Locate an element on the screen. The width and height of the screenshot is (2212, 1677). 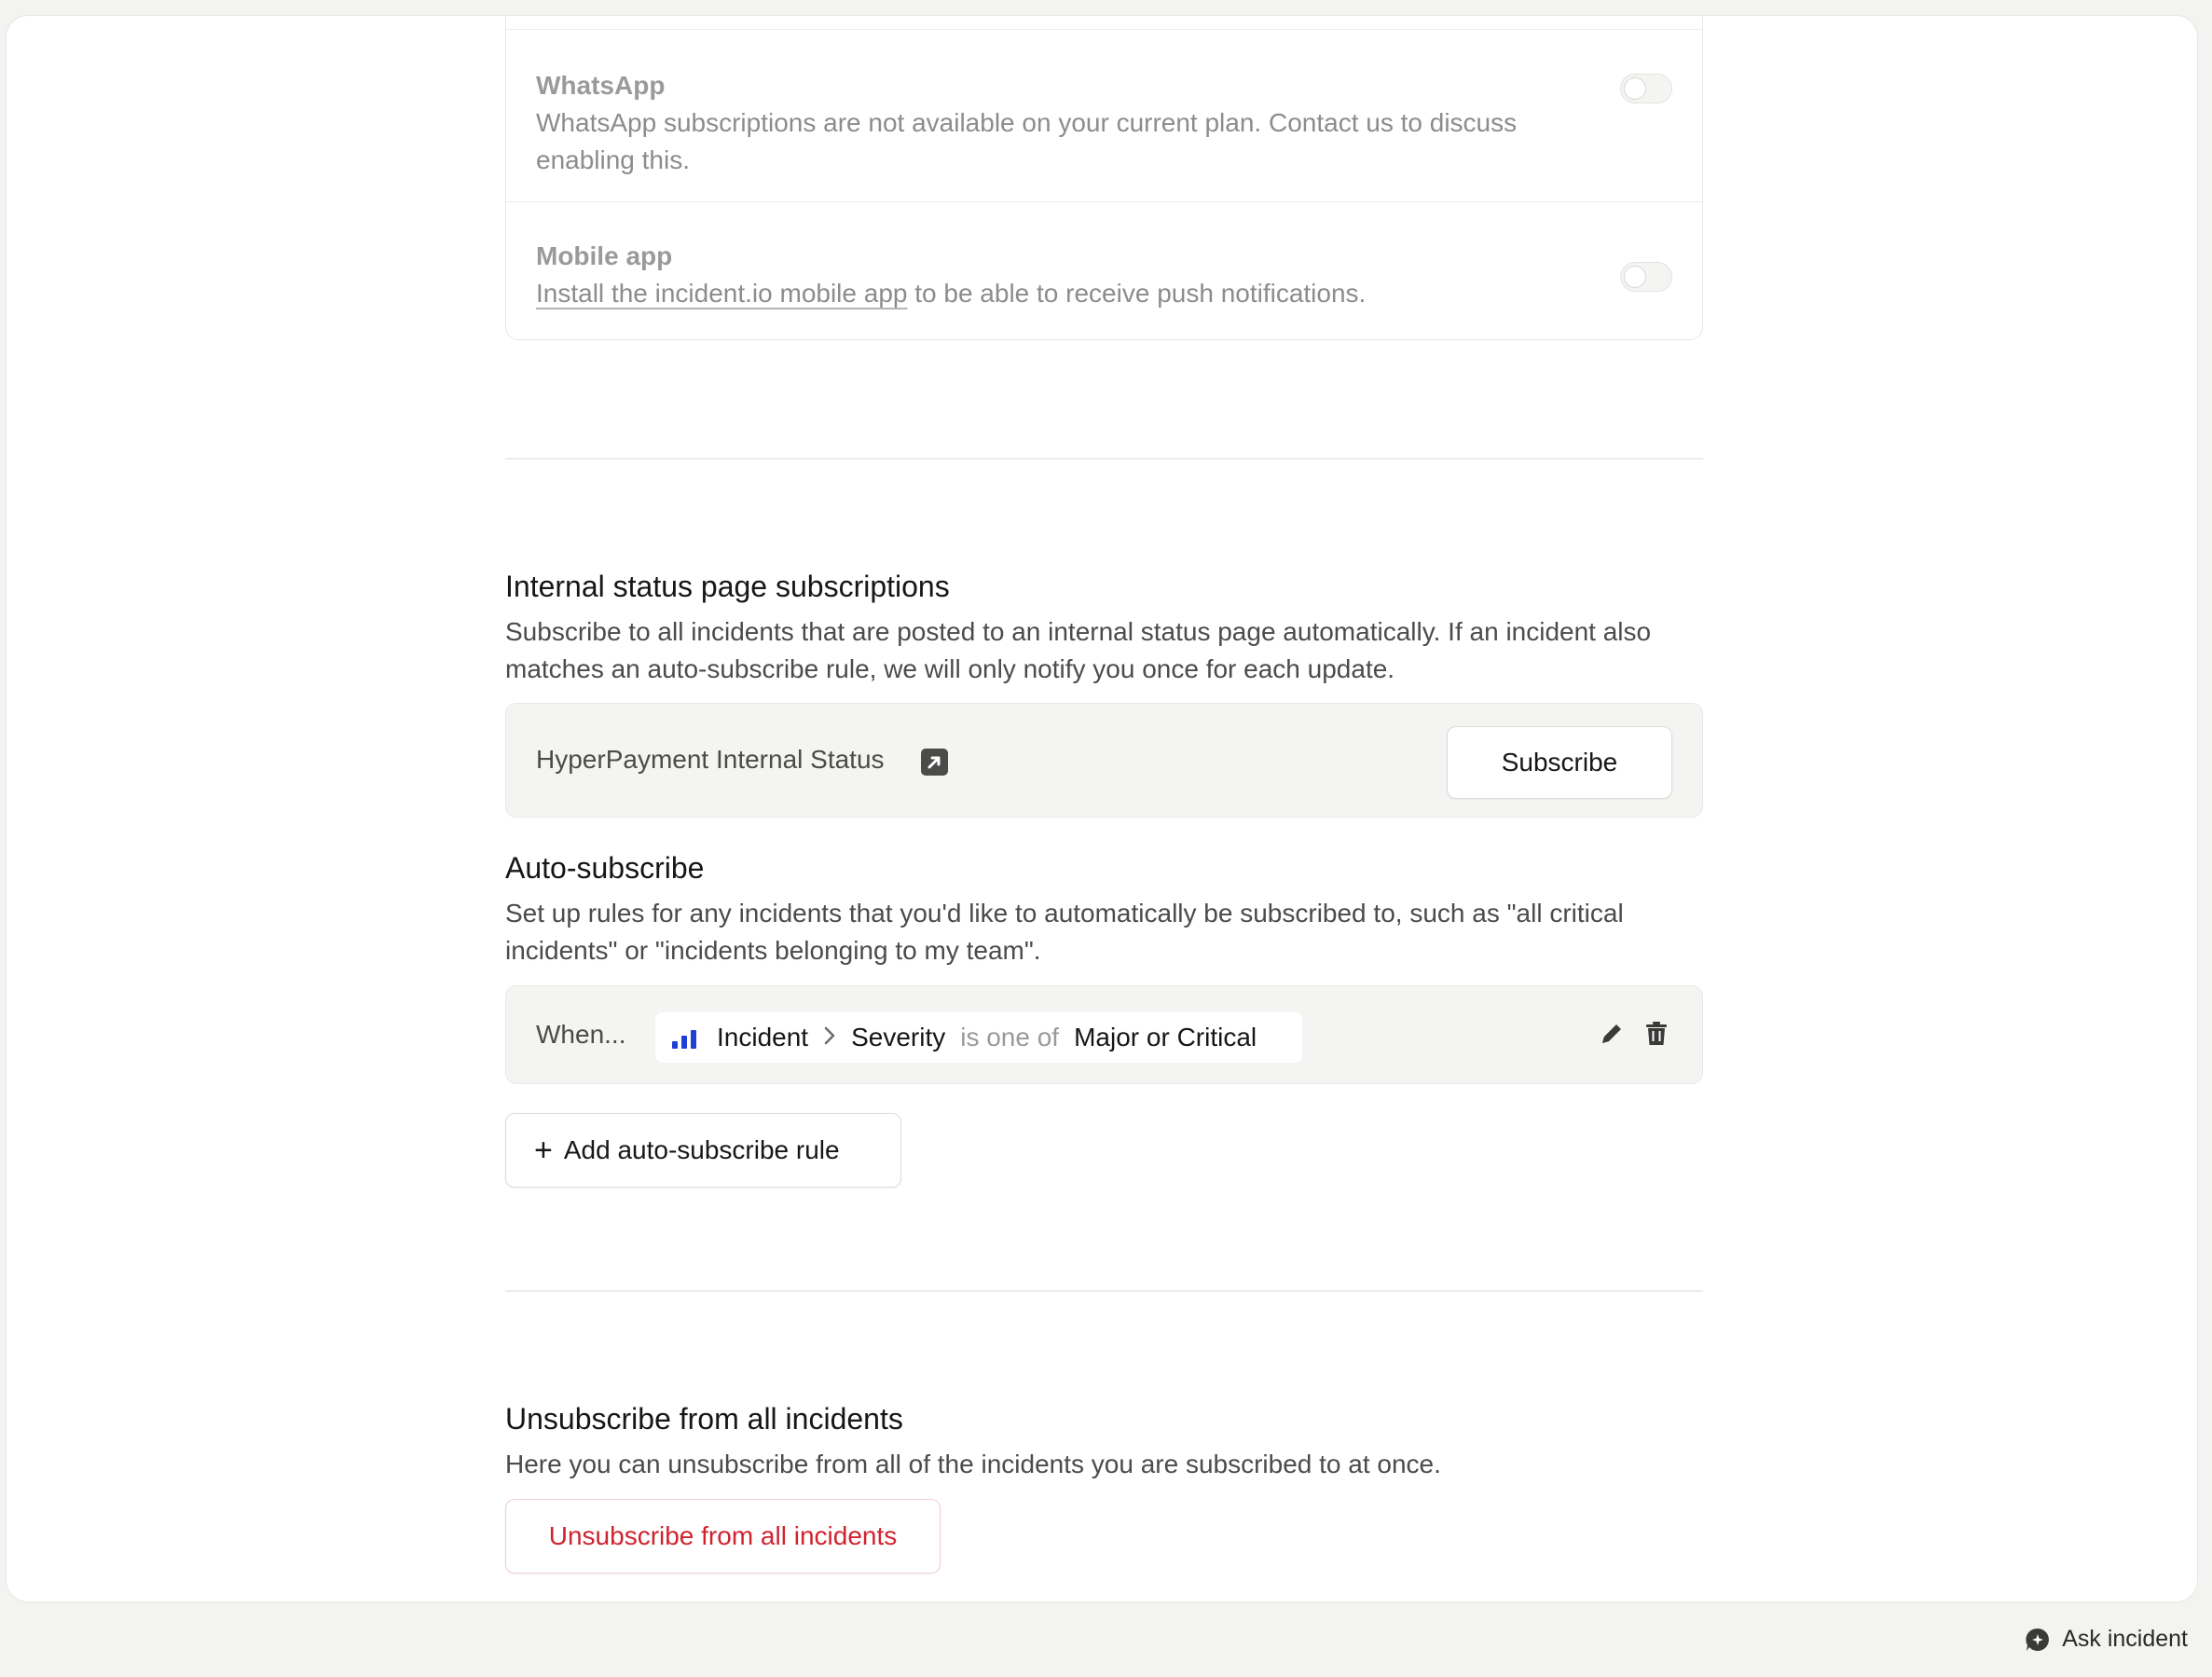
install-mobile-app-link: Install the incident.io mobile app is located at coordinates (721, 293).